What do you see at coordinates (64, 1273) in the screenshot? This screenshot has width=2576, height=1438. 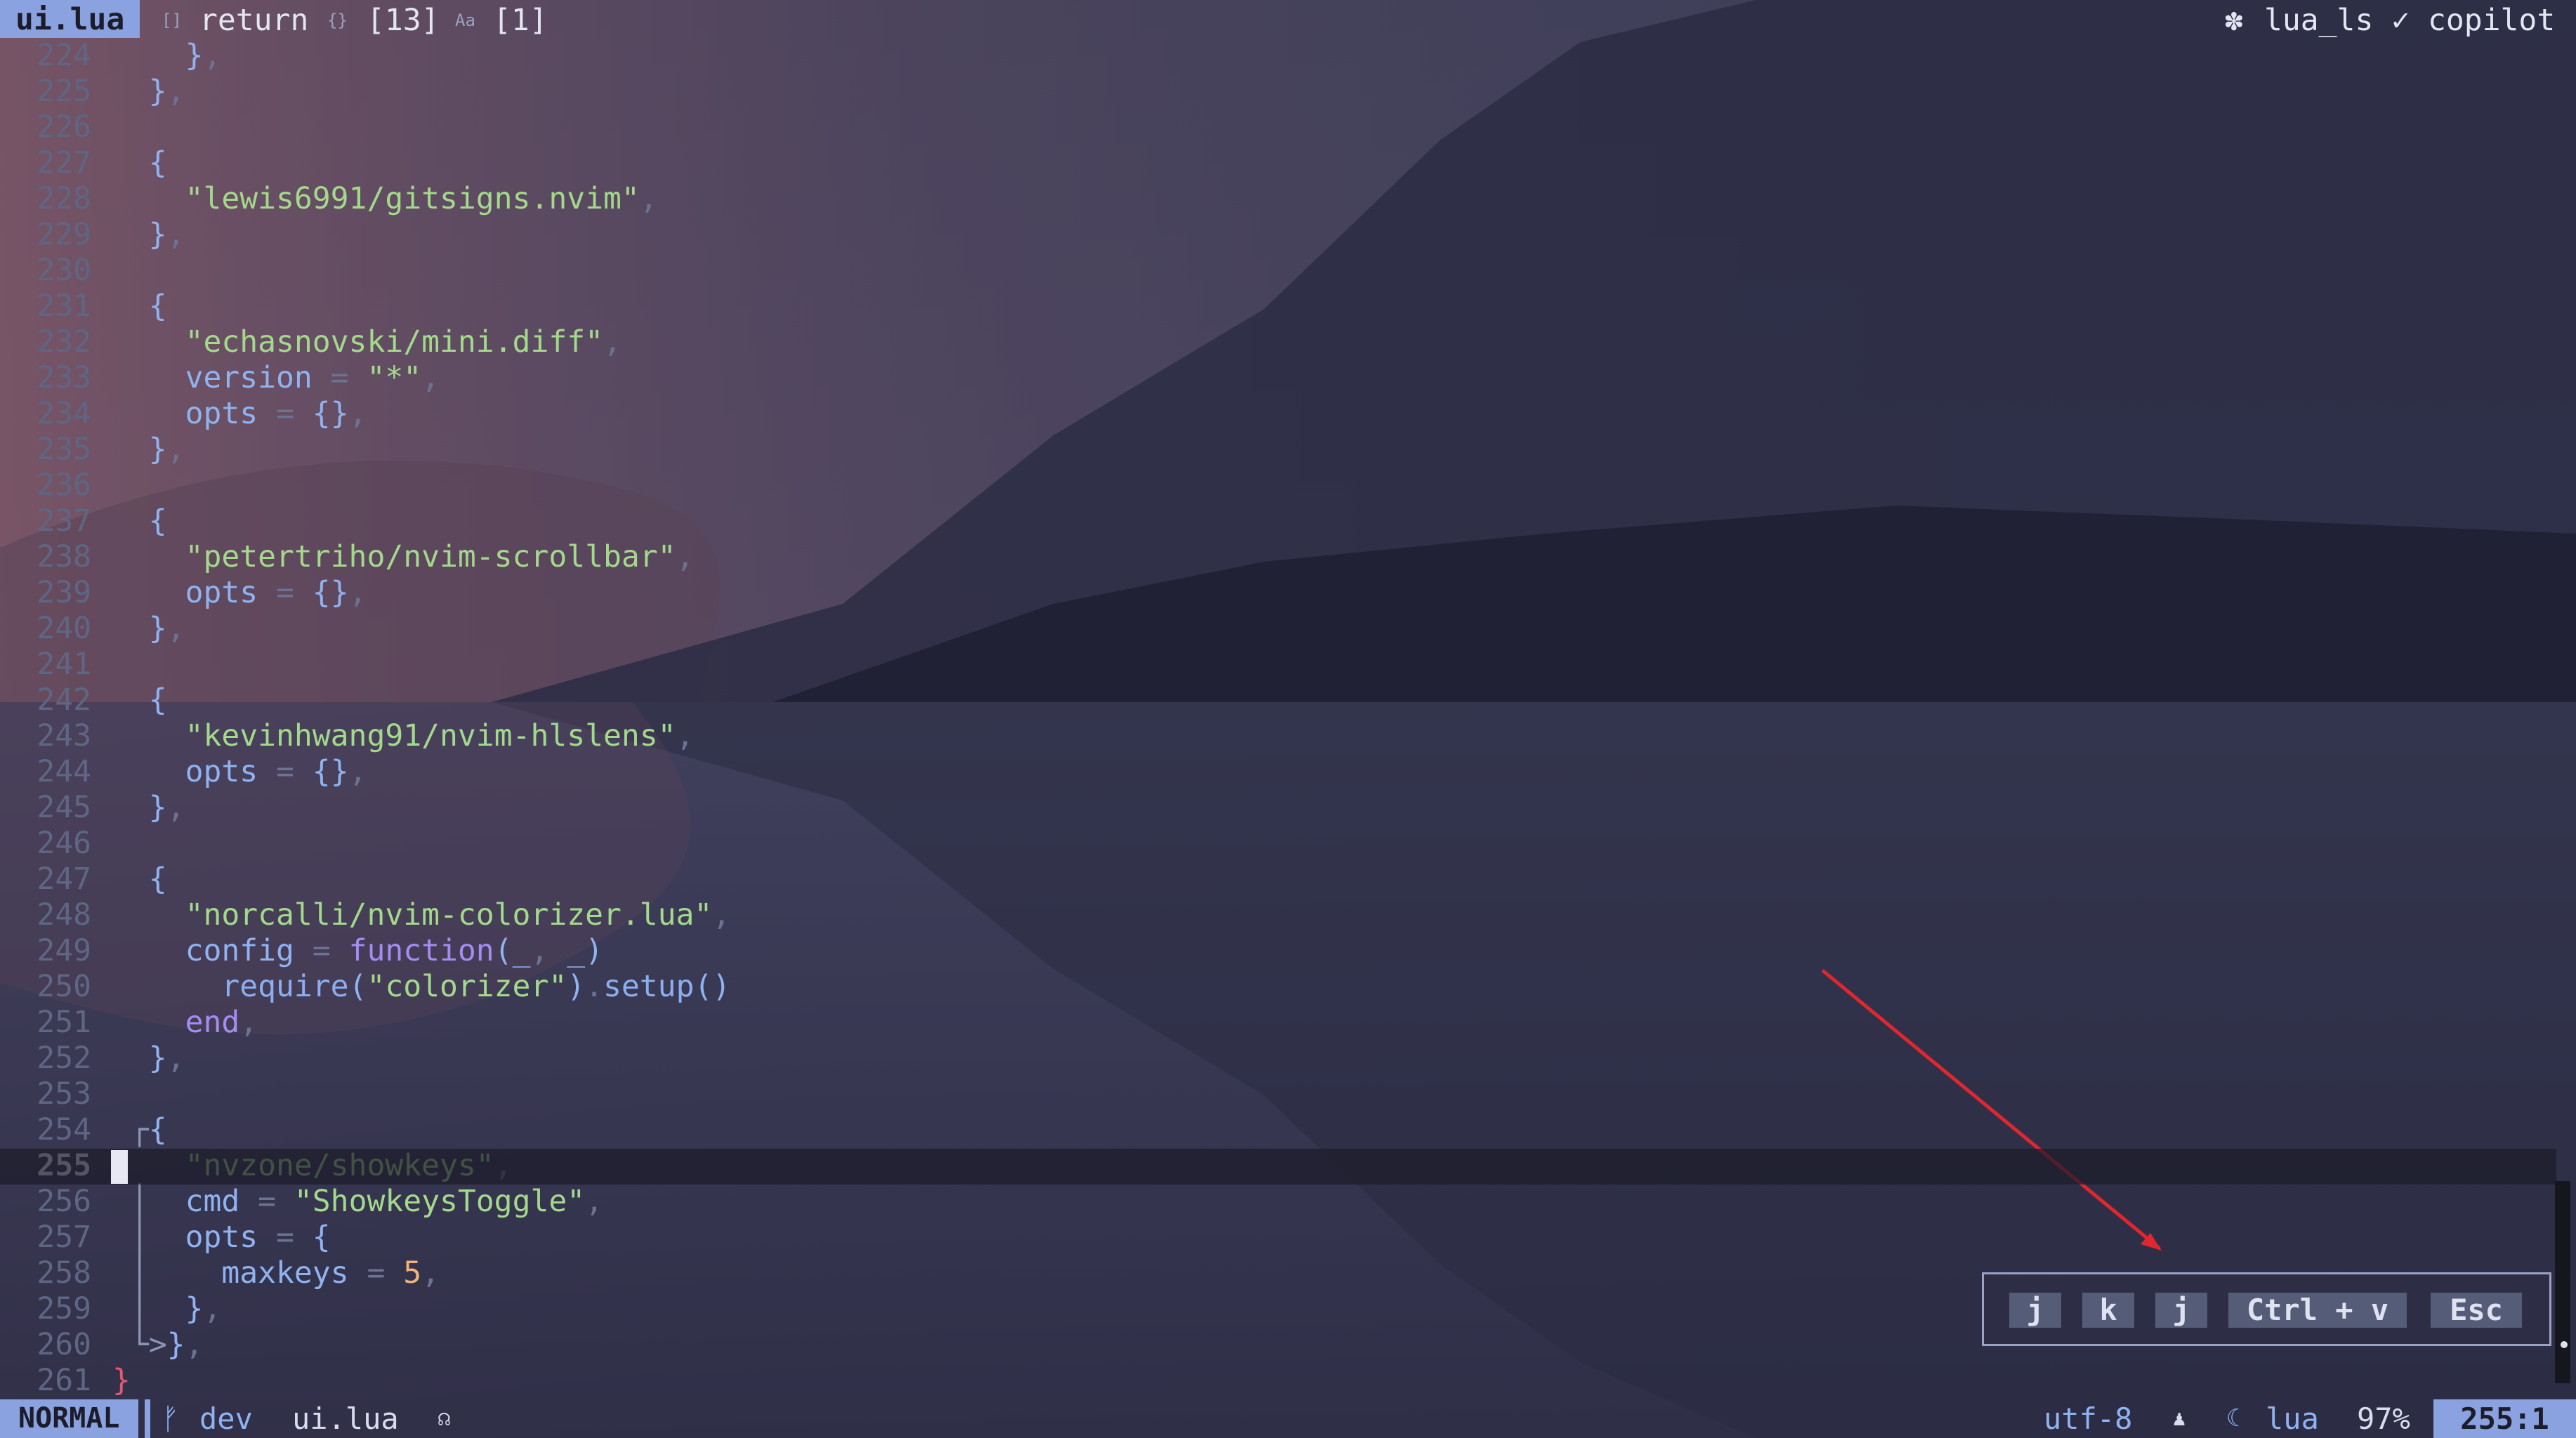 I see `line-number: 258` at bounding box center [64, 1273].